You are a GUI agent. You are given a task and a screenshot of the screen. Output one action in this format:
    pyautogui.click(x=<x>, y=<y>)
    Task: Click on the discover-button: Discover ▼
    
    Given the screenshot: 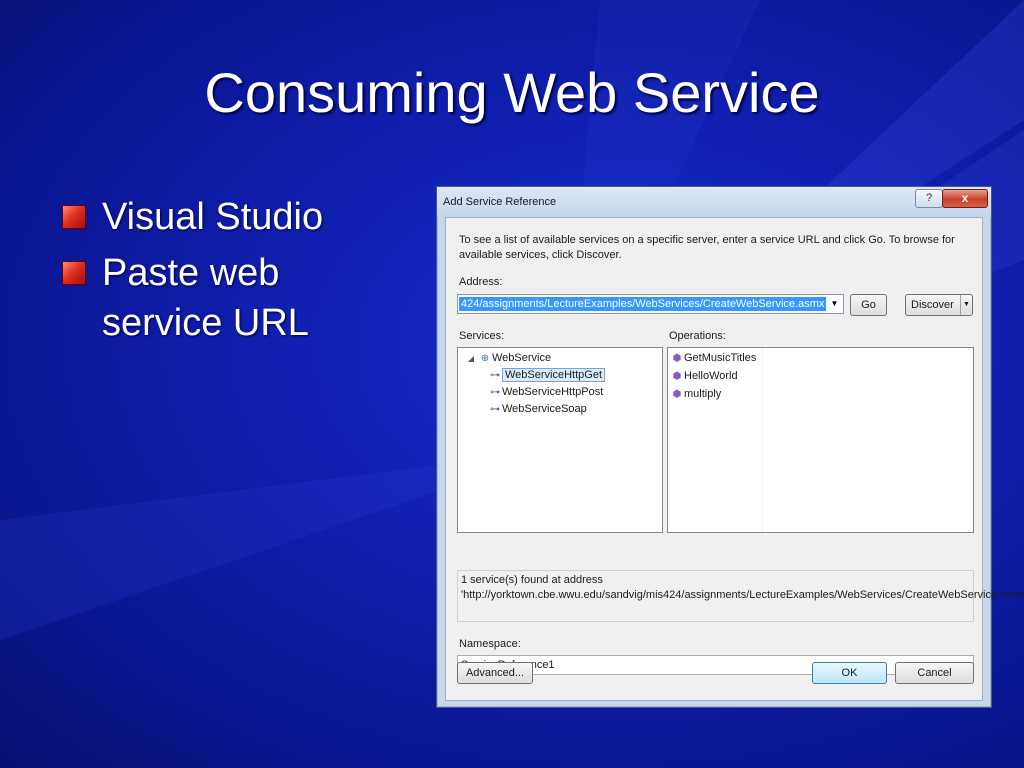 What is the action you would take?
    pyautogui.click(x=939, y=305)
    